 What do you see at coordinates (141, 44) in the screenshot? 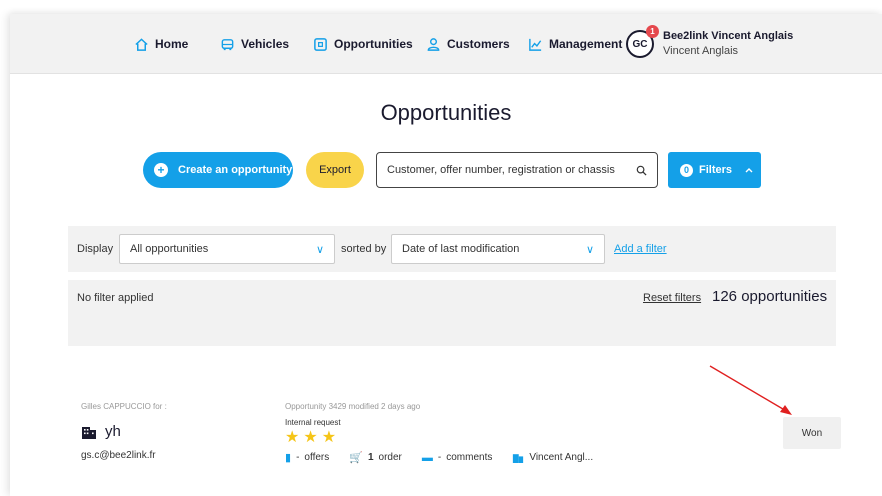
I see `home-icon` at bounding box center [141, 44].